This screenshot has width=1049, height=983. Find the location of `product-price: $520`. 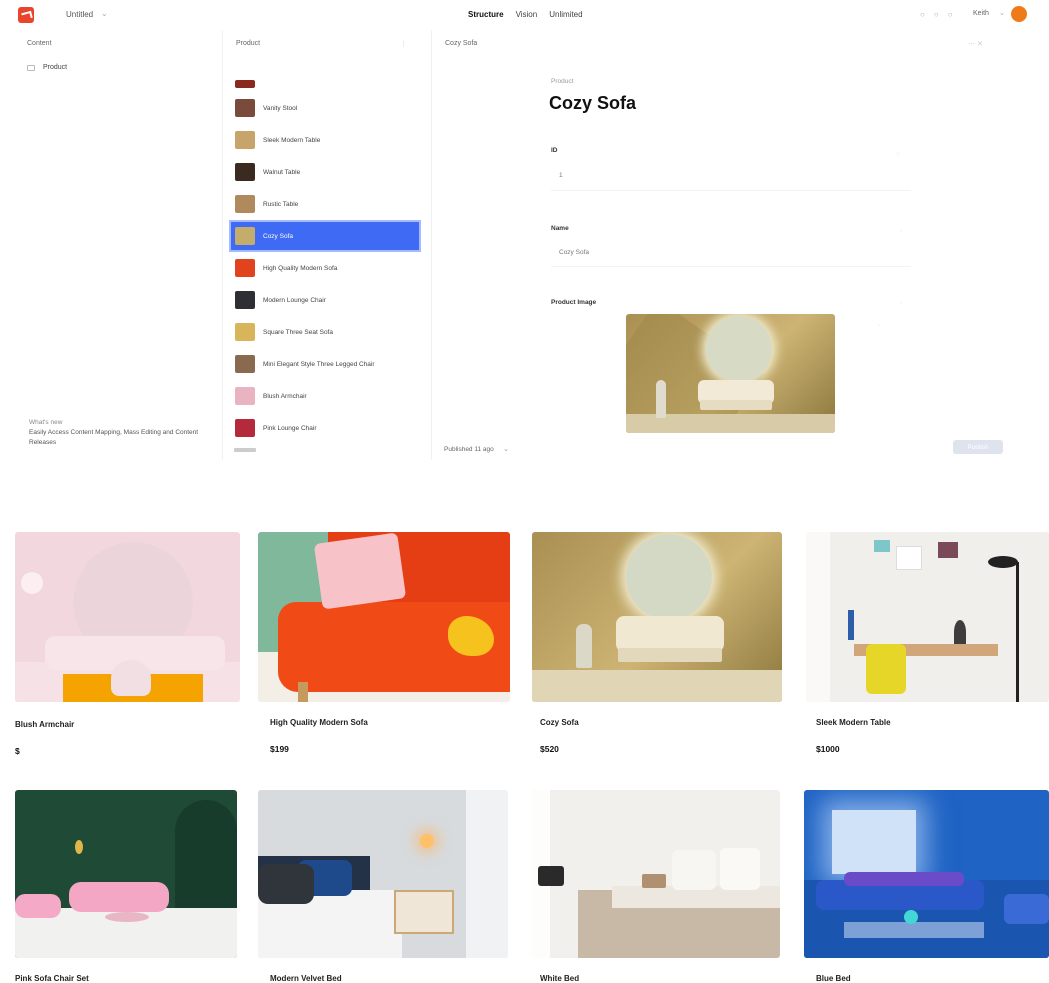

product-price: $520 is located at coordinates (549, 749).